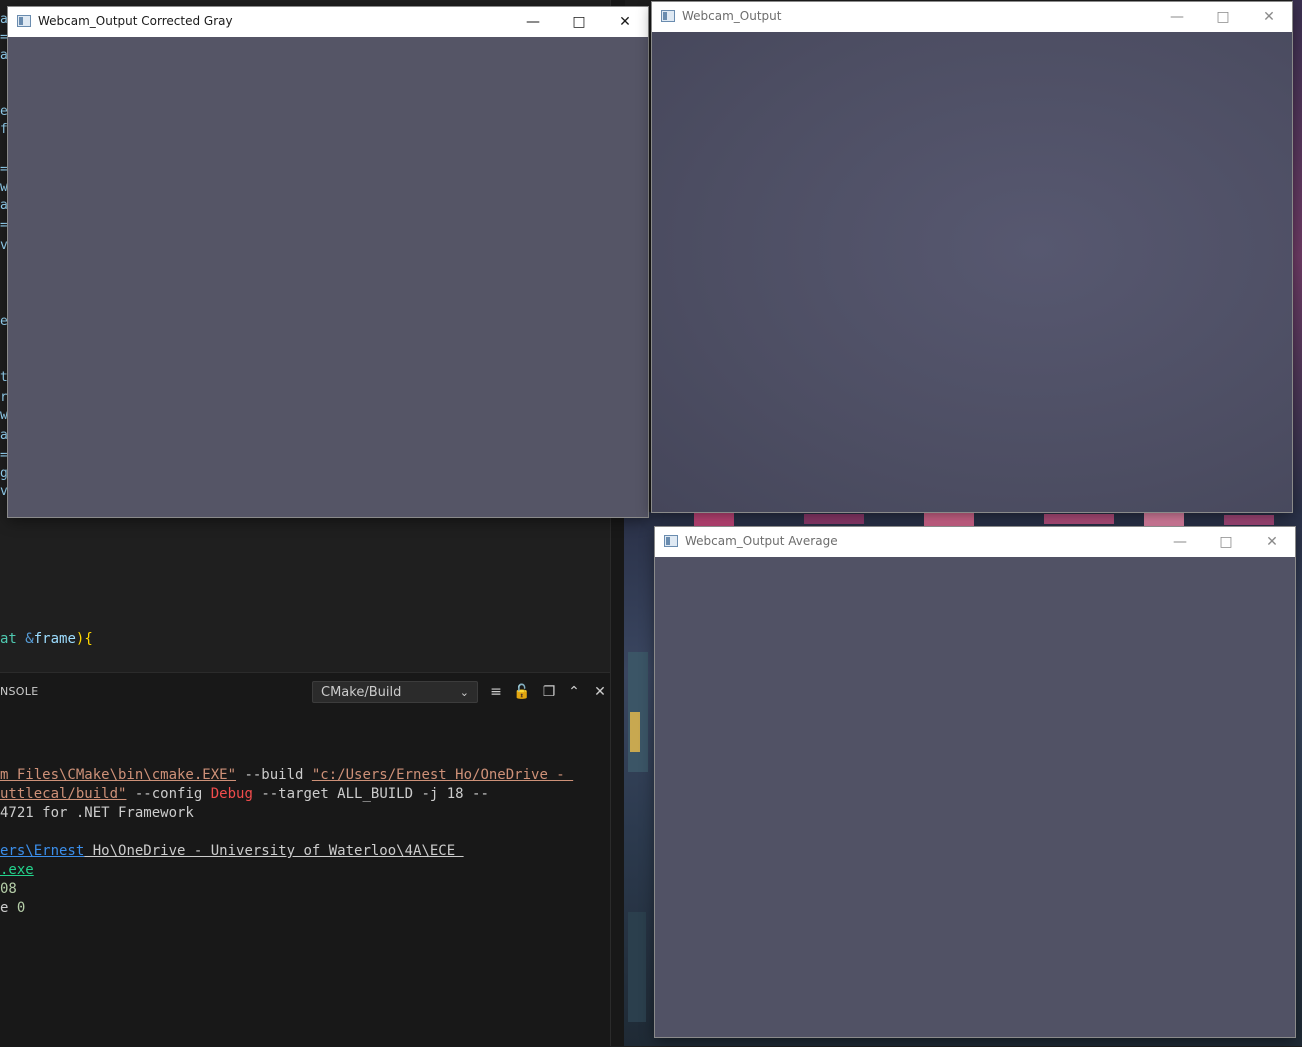 This screenshot has height=1047, width=1302. What do you see at coordinates (496, 692) in the screenshot?
I see `clear-output-icon: ≡` at bounding box center [496, 692].